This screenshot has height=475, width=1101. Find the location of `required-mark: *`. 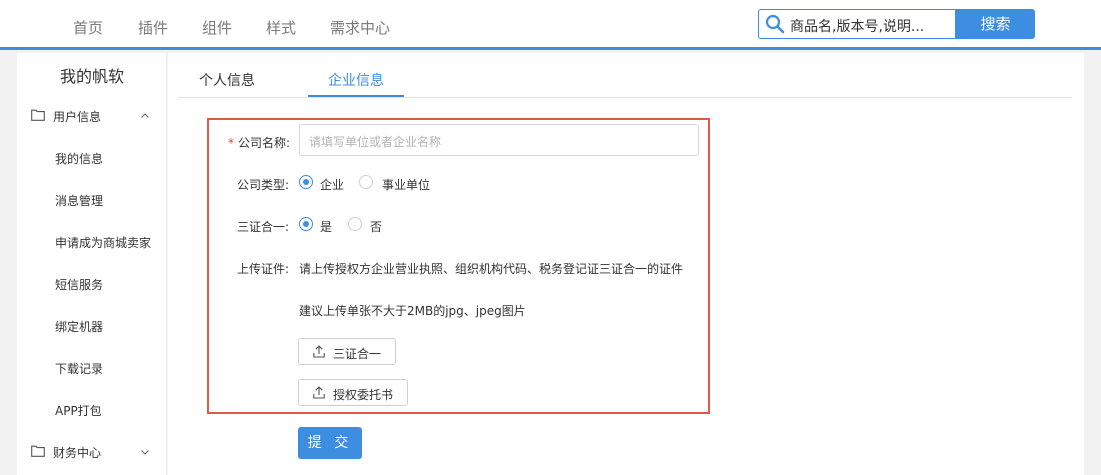

required-mark: * is located at coordinates (231, 143).